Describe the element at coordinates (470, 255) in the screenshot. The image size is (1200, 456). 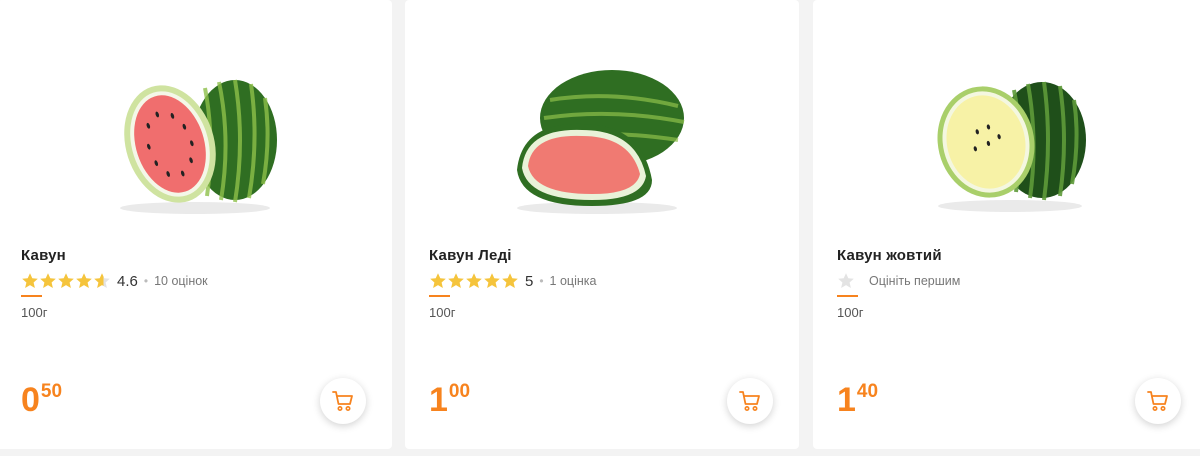
I see `product-name: Кавун Леді` at that location.